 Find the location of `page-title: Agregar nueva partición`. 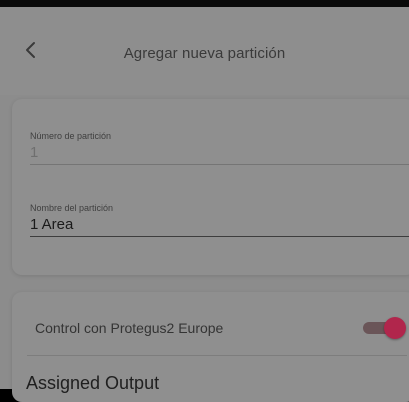

page-title: Agregar nueva partición is located at coordinates (204, 53).